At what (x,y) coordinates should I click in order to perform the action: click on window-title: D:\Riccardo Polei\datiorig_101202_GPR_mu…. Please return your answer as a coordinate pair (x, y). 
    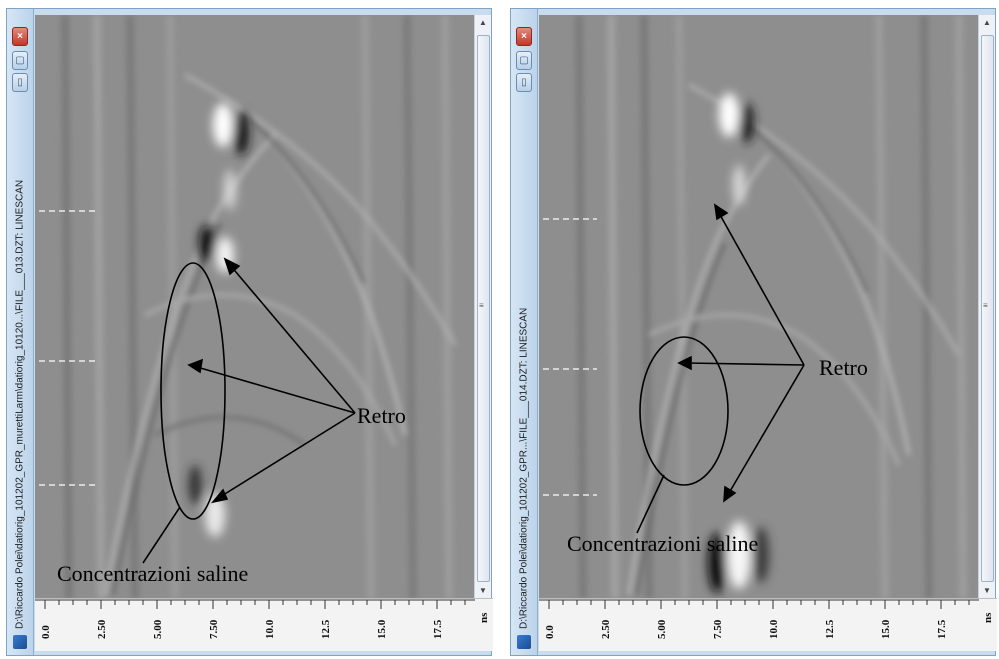
    Looking at the image, I should click on (20, 369).